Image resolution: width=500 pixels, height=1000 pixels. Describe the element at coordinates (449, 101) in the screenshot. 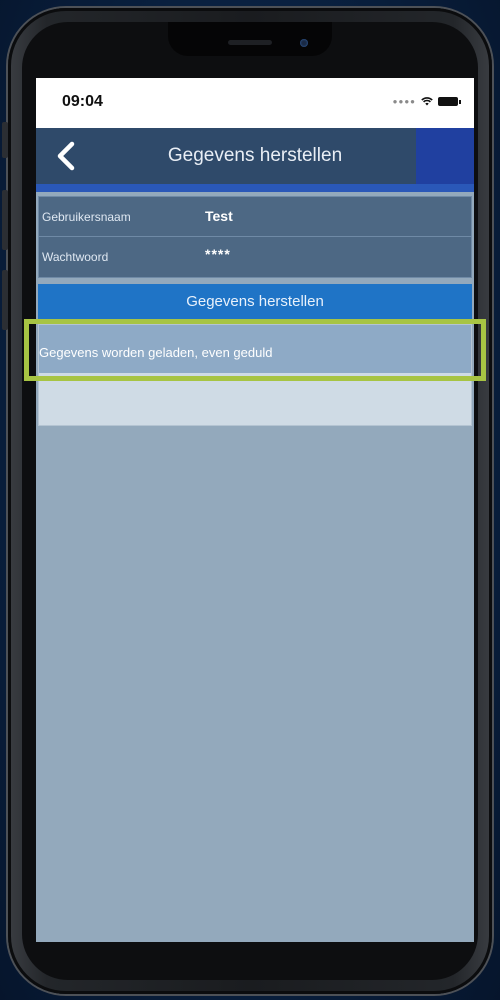

I see `battery-icon` at that location.